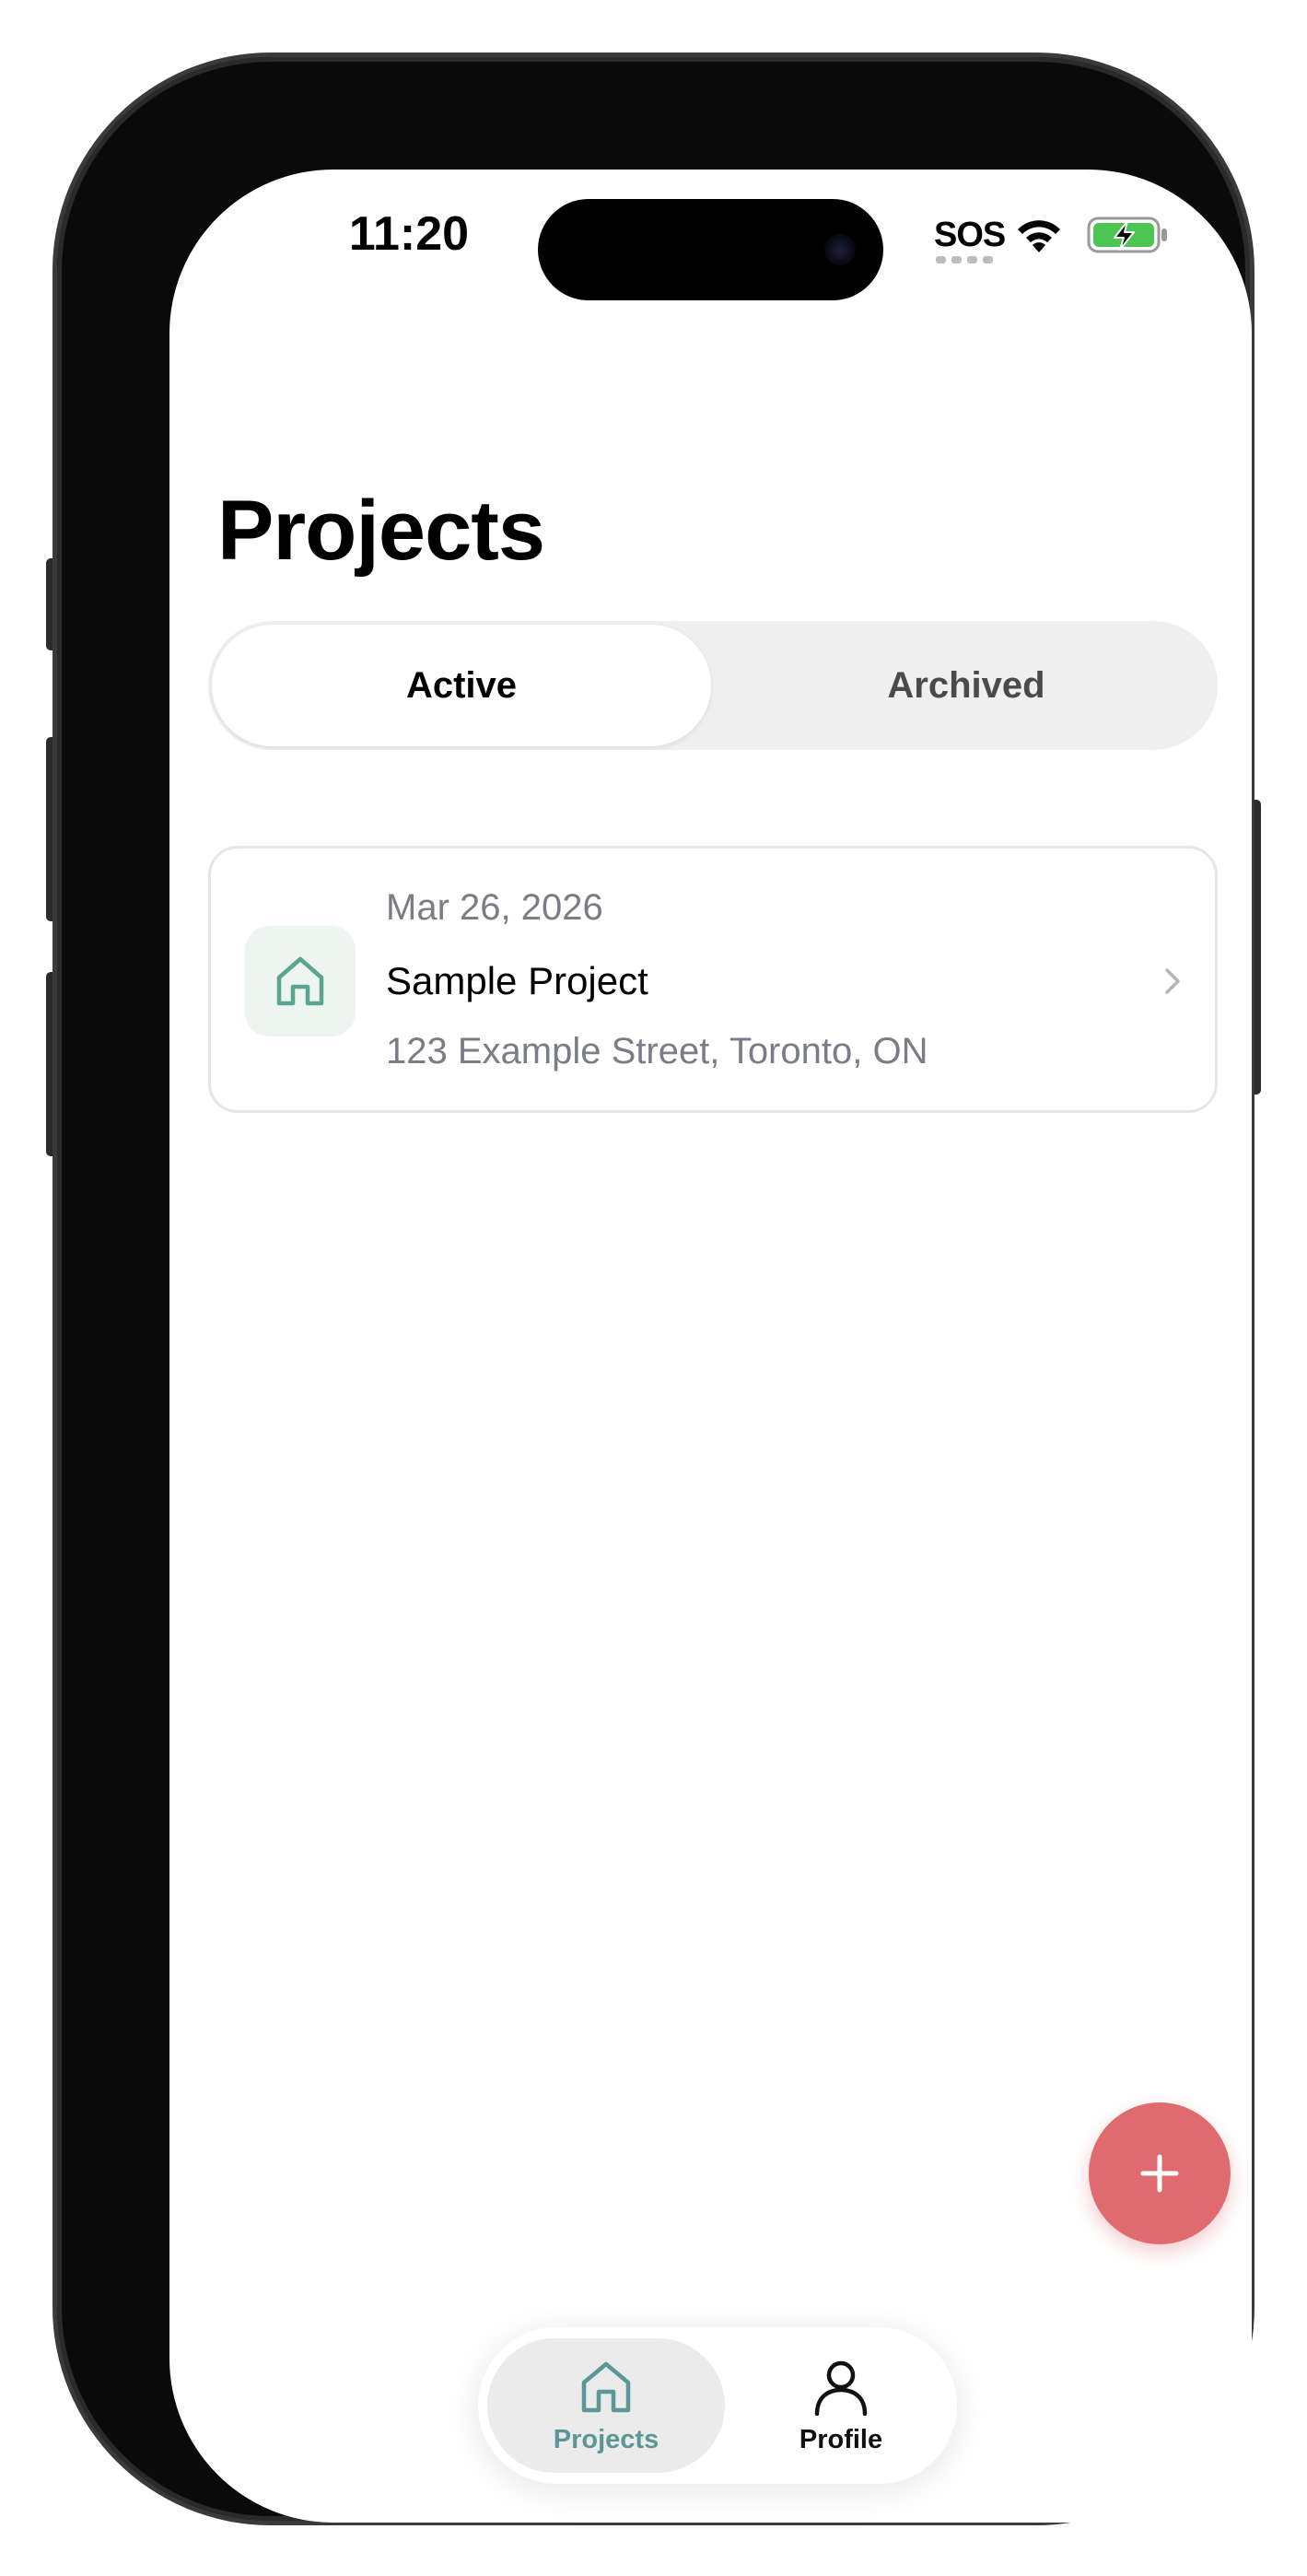 Image resolution: width=1307 pixels, height=2576 pixels. I want to click on plus-icon, so click(1159, 2173).